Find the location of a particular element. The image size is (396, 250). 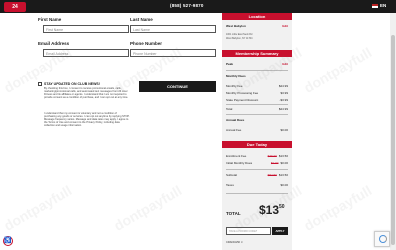

accessibility-icon: ♿ is located at coordinates (8, 241).